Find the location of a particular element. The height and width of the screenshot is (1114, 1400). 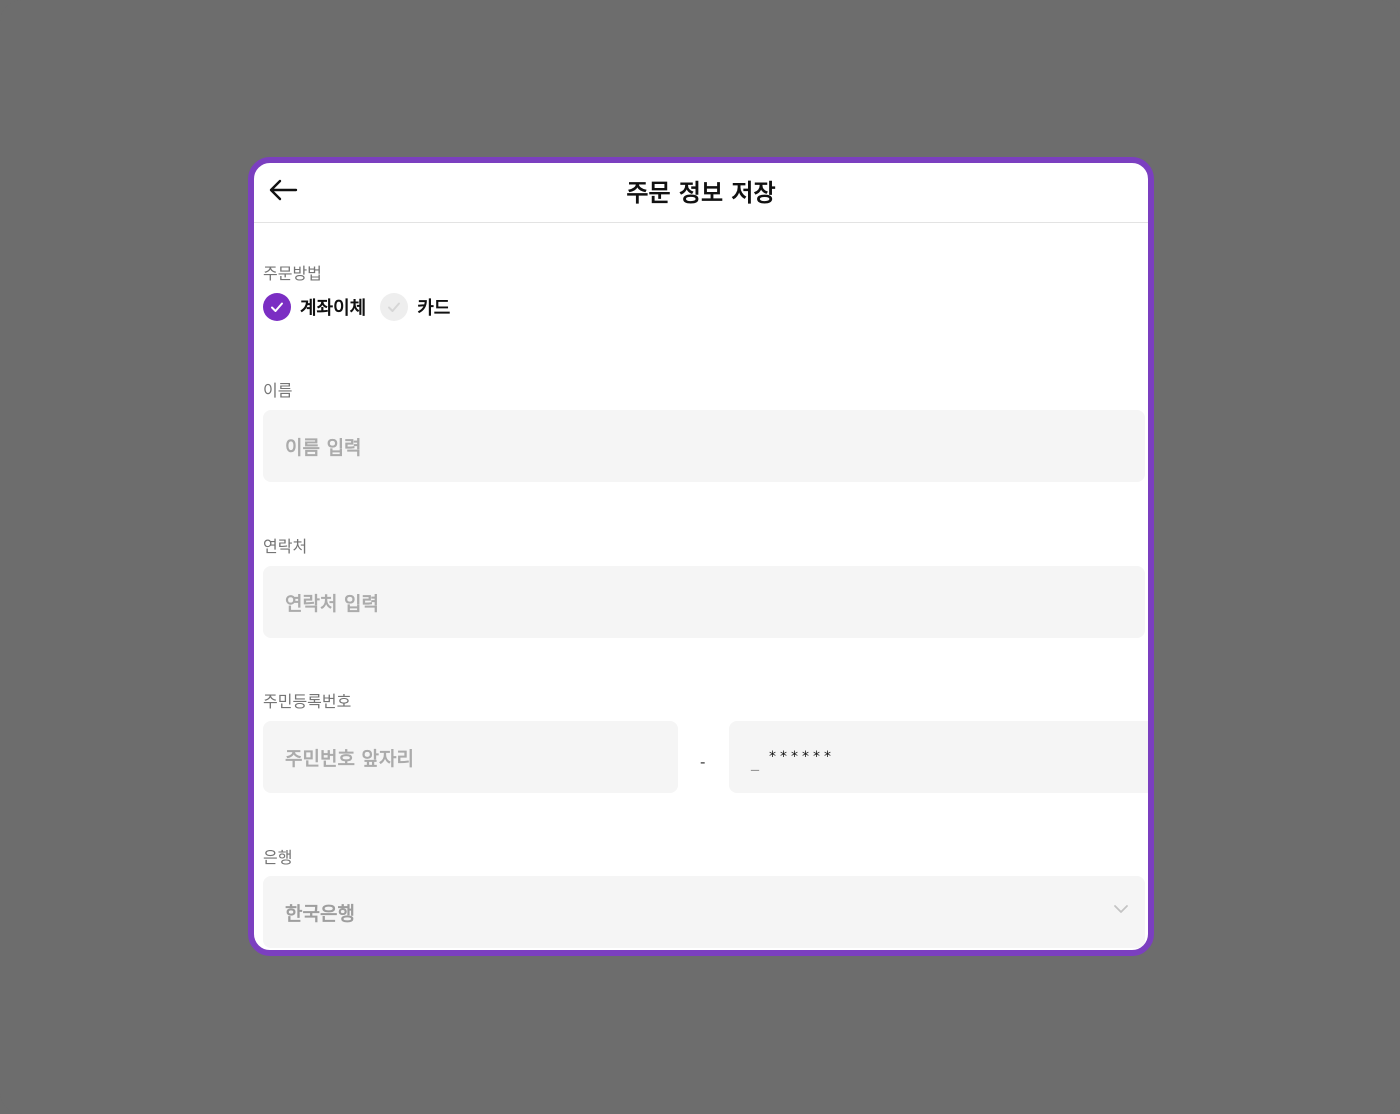

contact-input: 연락처 입력 is located at coordinates (704, 602).